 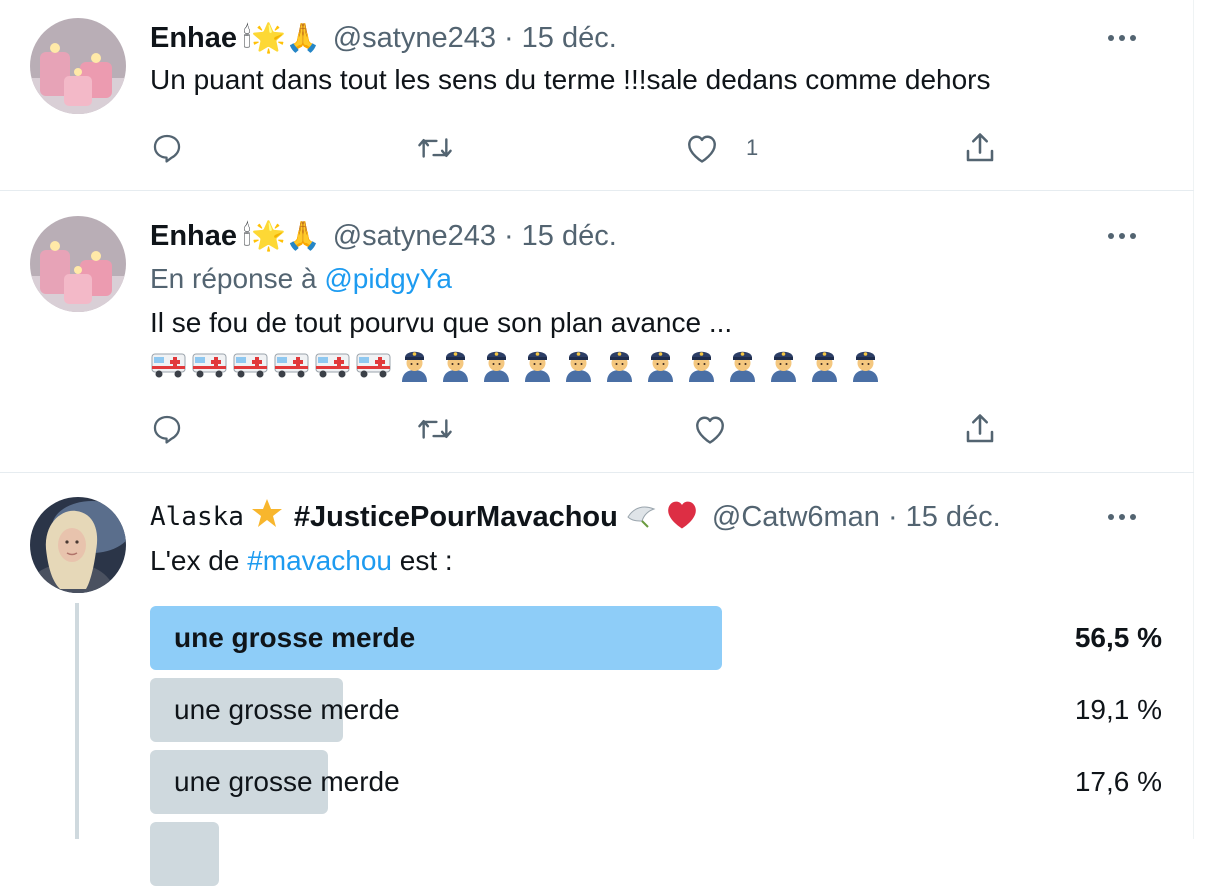 What do you see at coordinates (656, 782) in the screenshot?
I see `poll-option: une grosse merde 17,6 %` at bounding box center [656, 782].